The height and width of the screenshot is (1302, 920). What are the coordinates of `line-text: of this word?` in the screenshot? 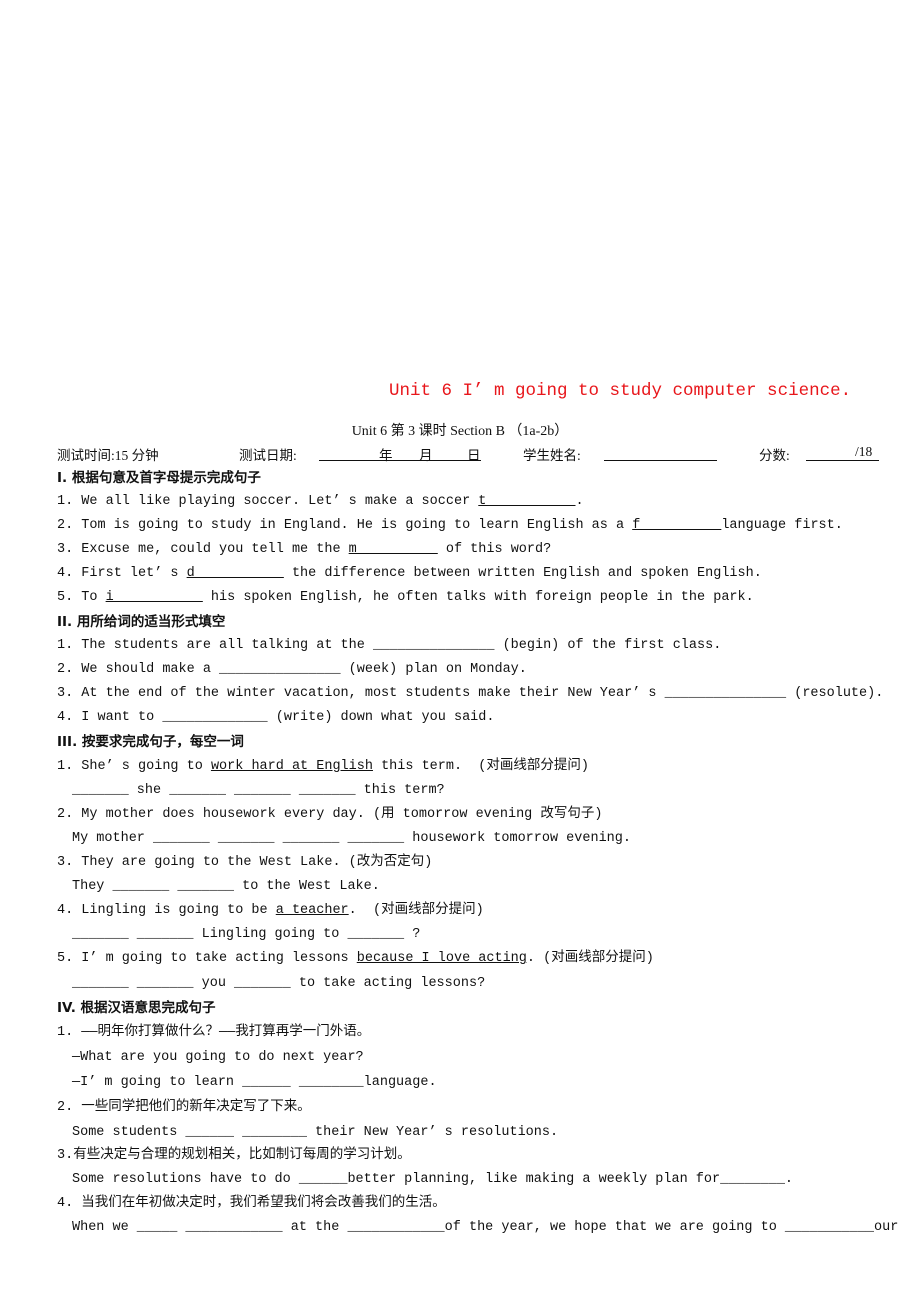 It's located at (494, 549).